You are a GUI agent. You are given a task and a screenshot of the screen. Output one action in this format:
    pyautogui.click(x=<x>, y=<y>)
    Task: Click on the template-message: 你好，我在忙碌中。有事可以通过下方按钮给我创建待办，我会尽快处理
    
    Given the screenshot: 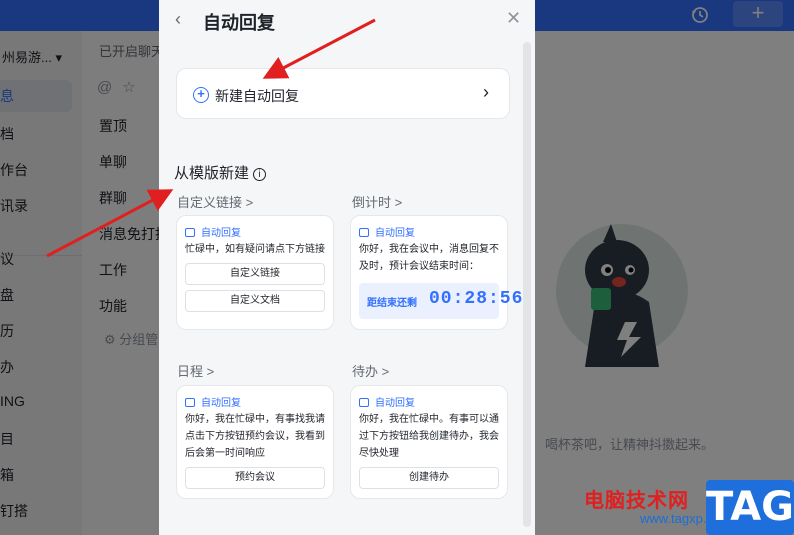 What is the action you would take?
    pyautogui.click(x=429, y=436)
    